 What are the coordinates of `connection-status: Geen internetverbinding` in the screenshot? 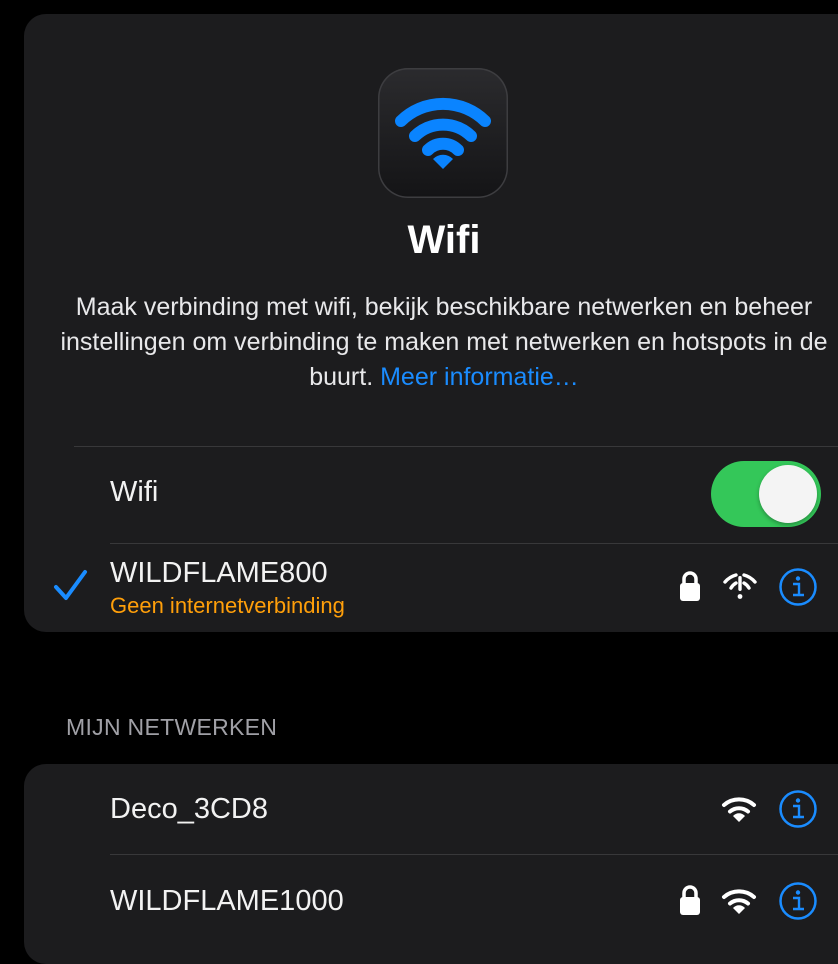 It's located at (227, 605).